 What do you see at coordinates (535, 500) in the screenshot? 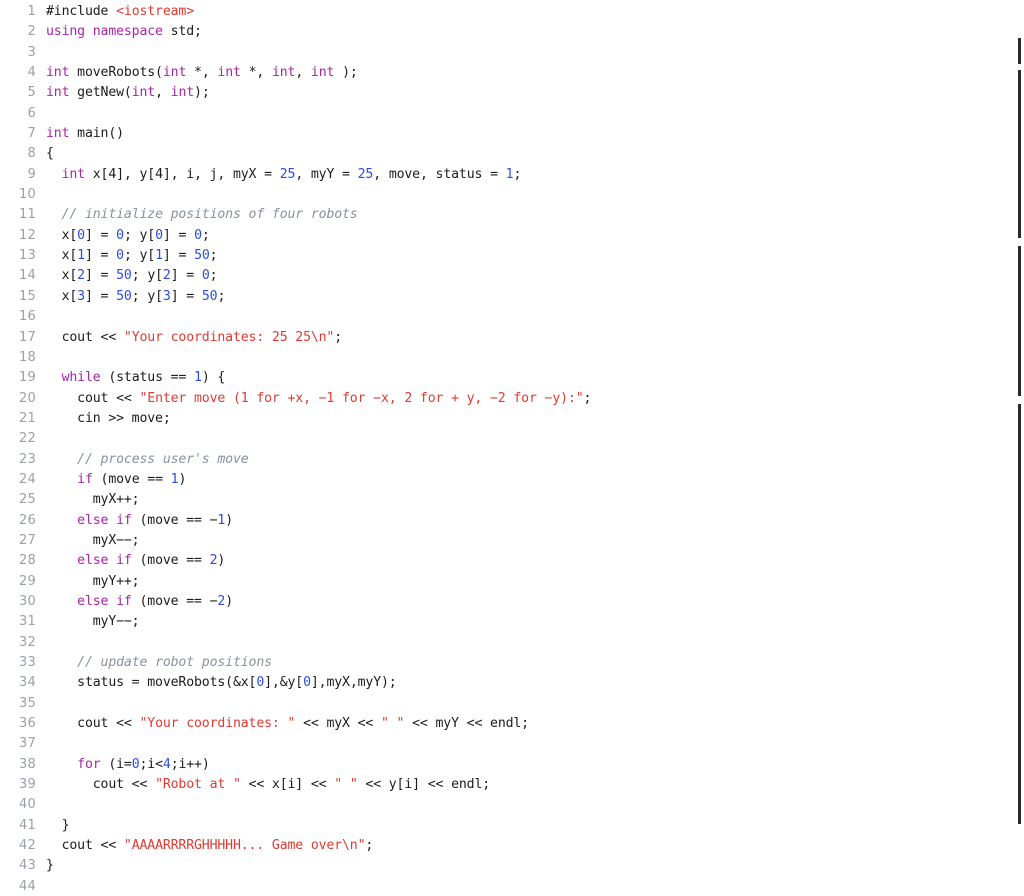
I see `code-line-text: myX++;` at bounding box center [535, 500].